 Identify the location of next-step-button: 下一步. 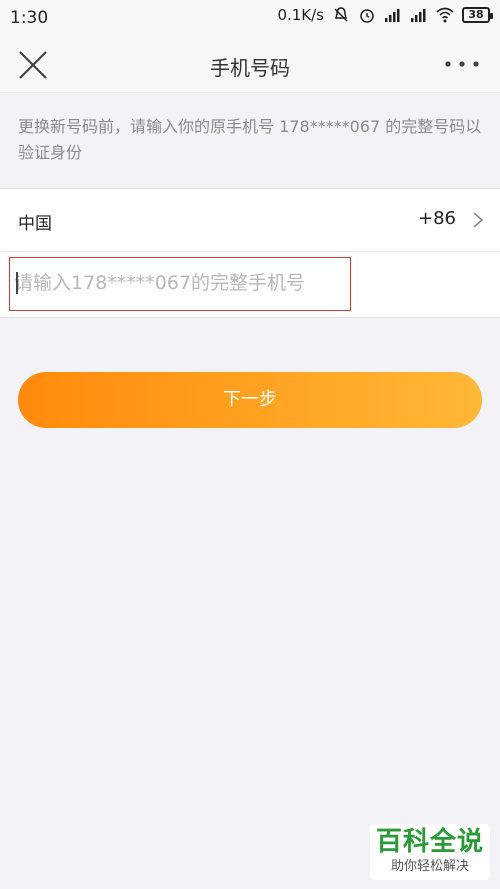
(250, 400).